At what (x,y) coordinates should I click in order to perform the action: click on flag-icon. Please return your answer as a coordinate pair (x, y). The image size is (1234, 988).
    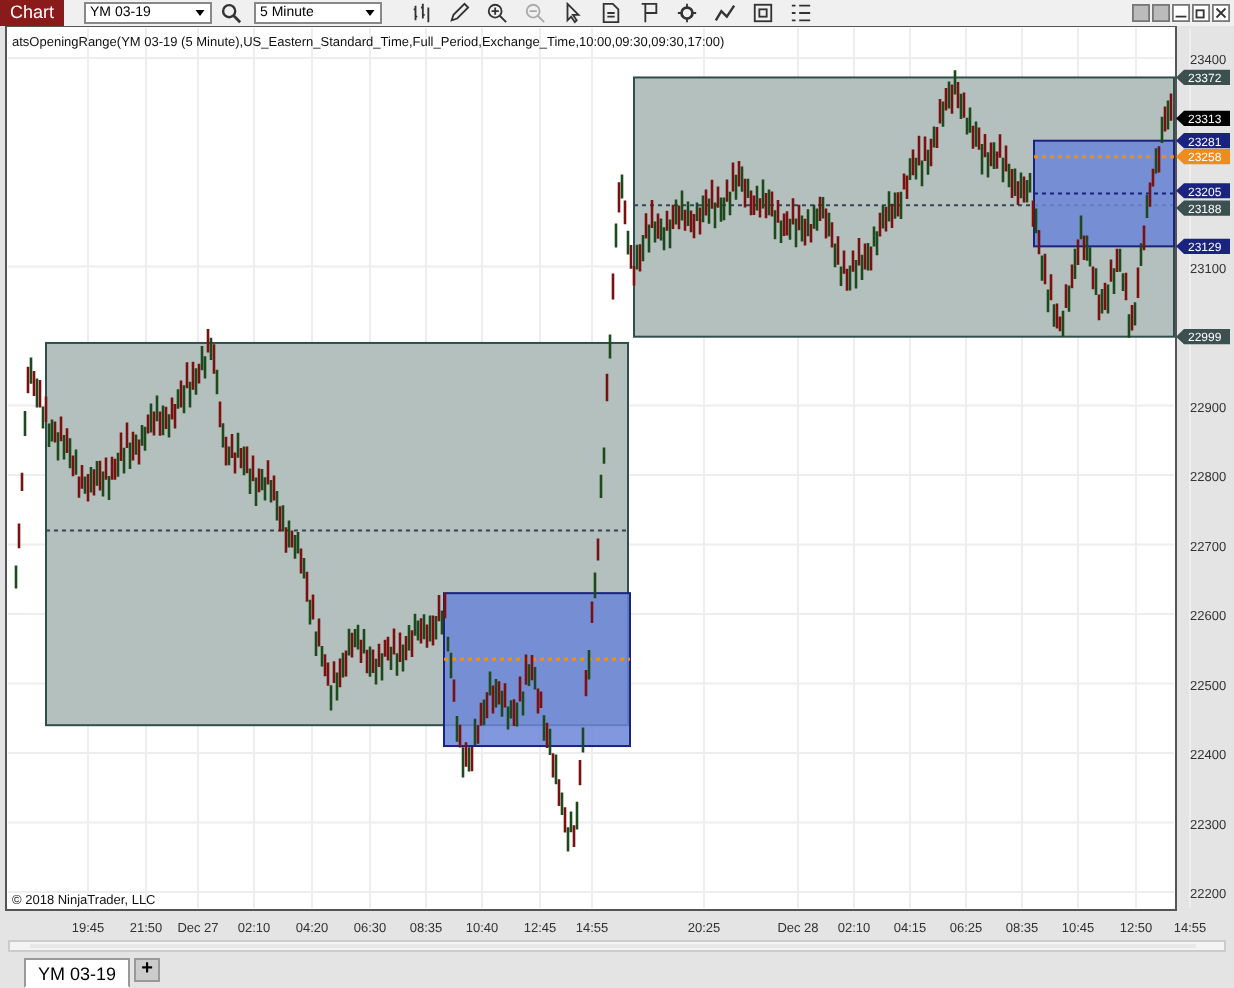
    Looking at the image, I should click on (649, 13).